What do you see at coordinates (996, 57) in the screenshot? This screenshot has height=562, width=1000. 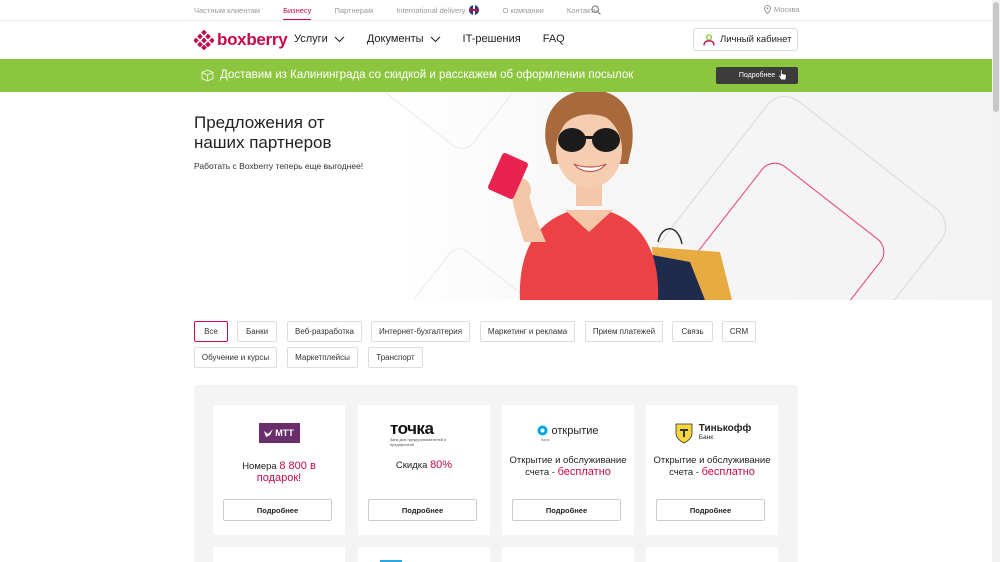 I see `scrollbar-thumb` at bounding box center [996, 57].